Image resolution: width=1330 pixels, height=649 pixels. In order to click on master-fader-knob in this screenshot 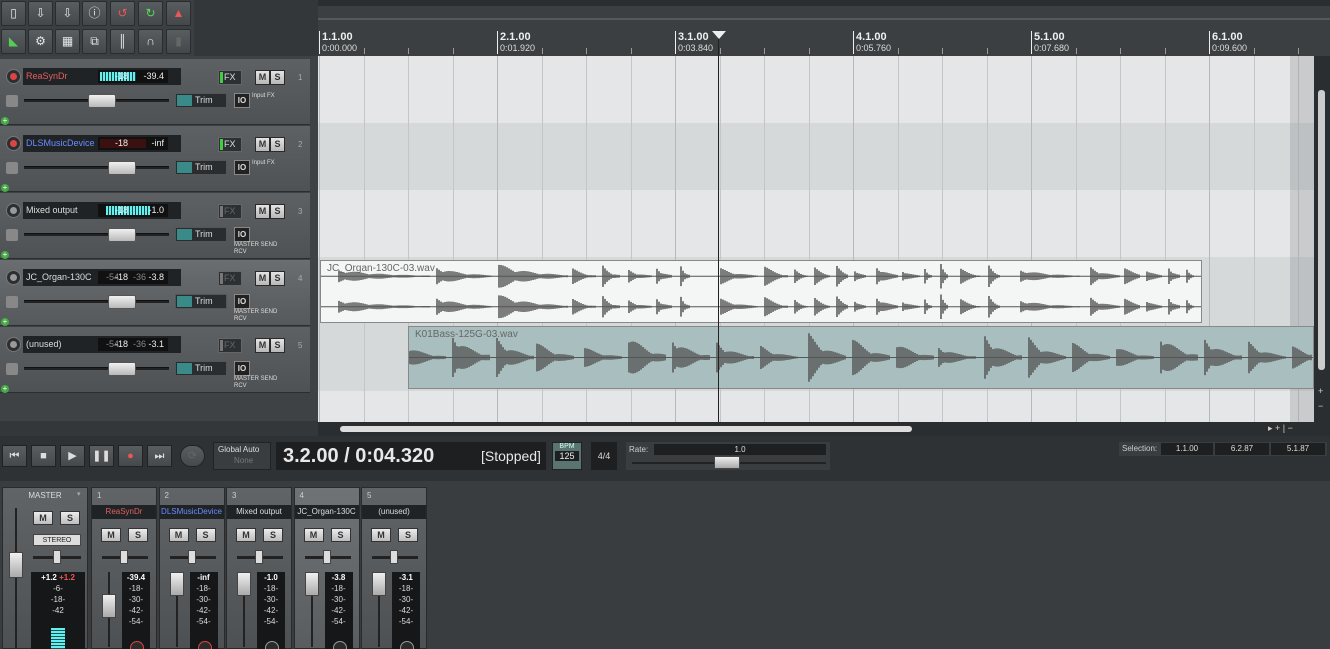, I will do `click(16, 565)`.